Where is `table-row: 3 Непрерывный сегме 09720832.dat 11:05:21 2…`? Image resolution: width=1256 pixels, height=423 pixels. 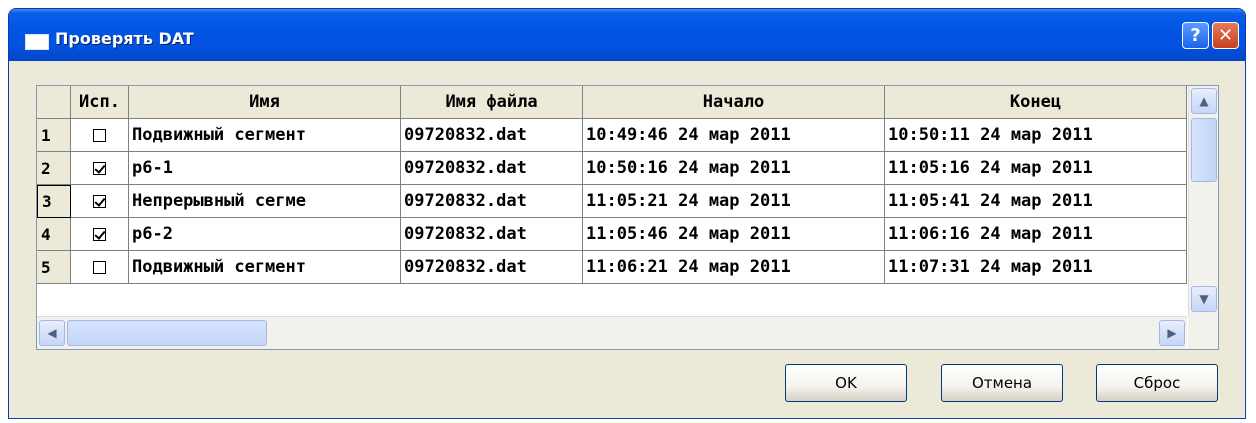
table-row: 3 Непрерывный сегме 09720832.dat 11:05:21 2… is located at coordinates (612, 201).